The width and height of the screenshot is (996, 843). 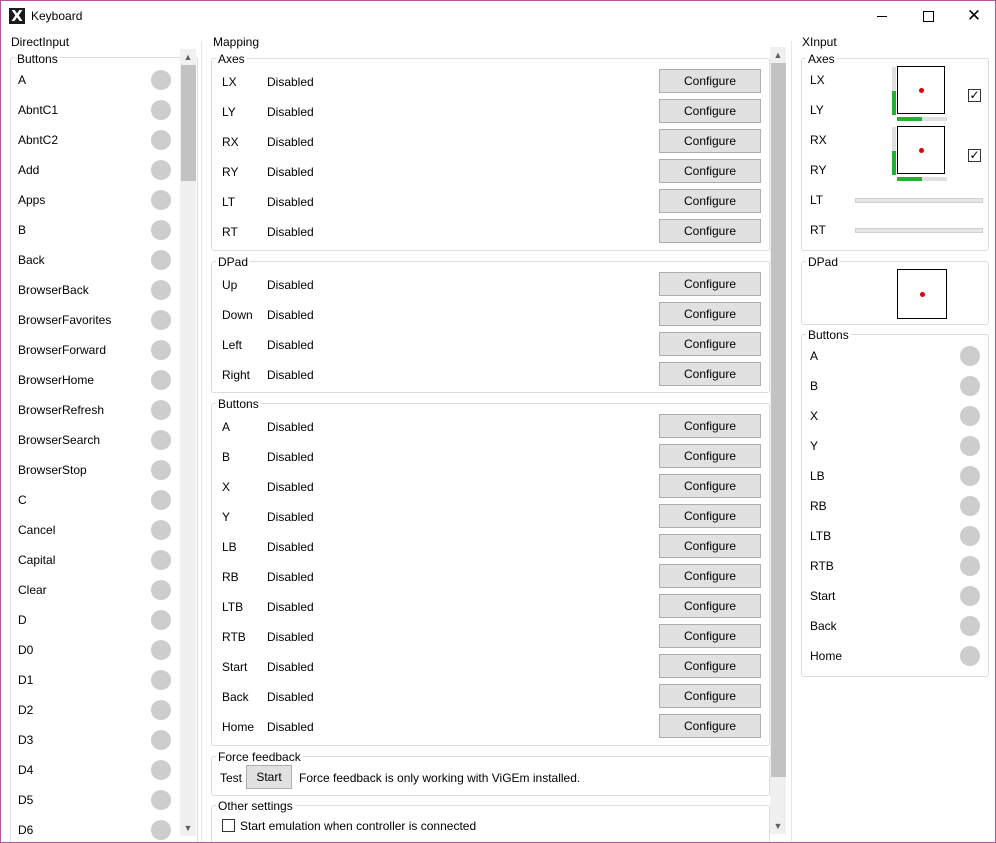 I want to click on xinput-button-label: Start, so click(x=823, y=596).